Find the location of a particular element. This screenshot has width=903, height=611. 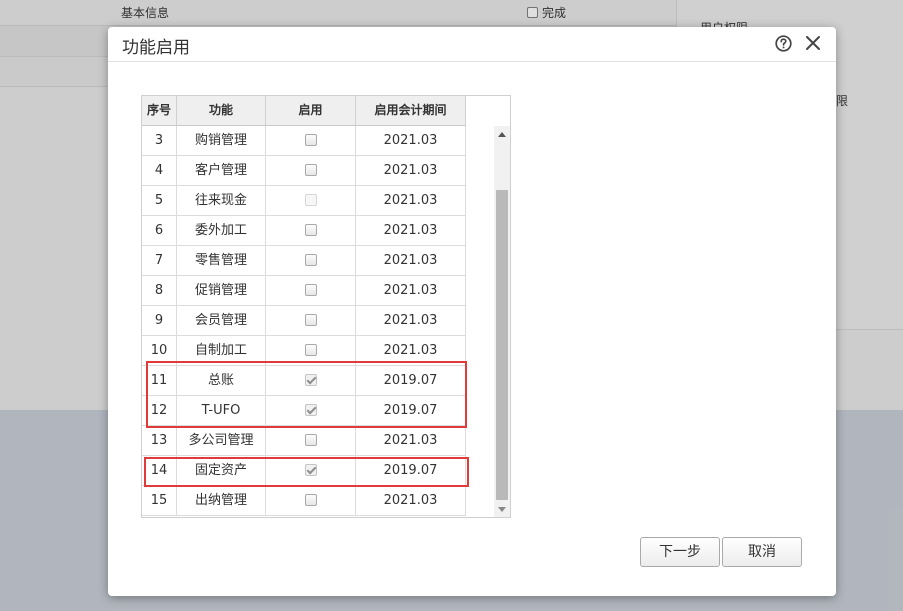

function-name: 自制加工 is located at coordinates (221, 350).